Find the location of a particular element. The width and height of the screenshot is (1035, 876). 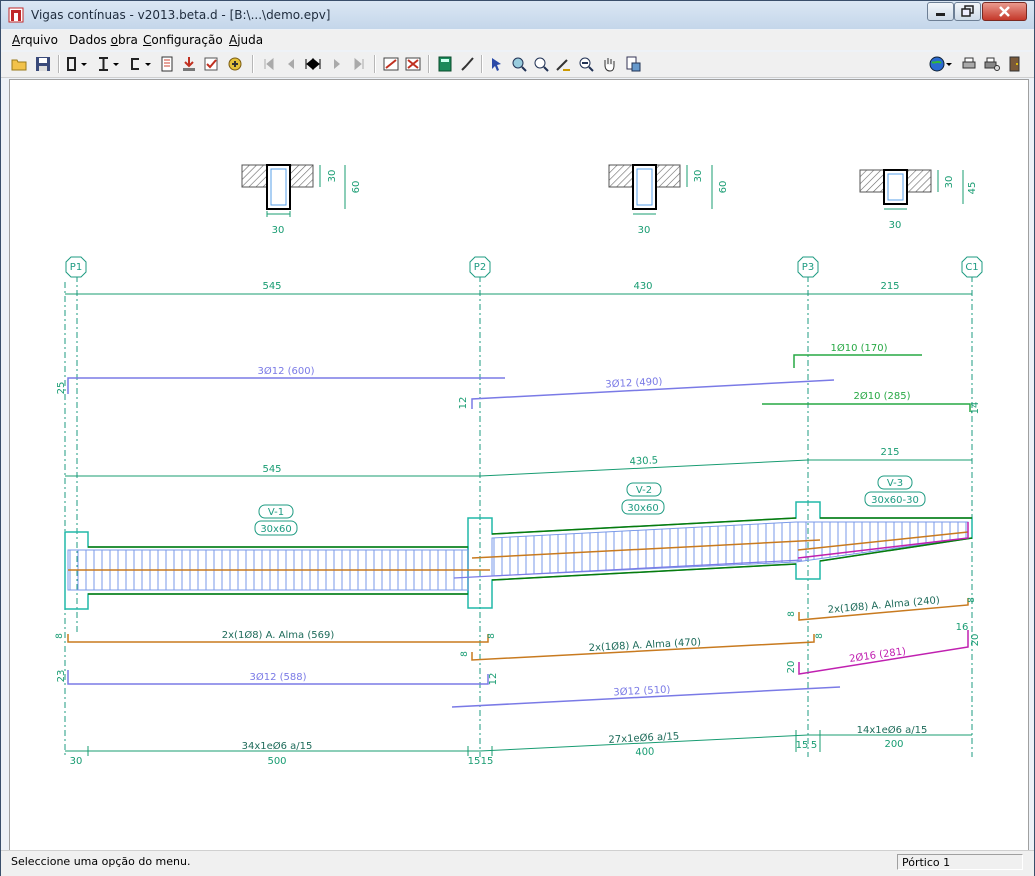

print-preview-icon is located at coordinates (633, 64).